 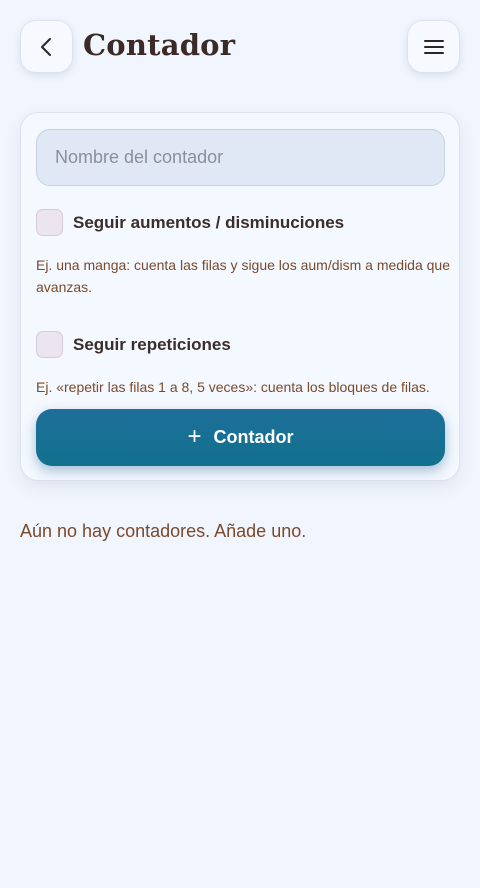 I want to click on track-increases-option: Seguir aumentos / disminuciones, so click(x=190, y=222).